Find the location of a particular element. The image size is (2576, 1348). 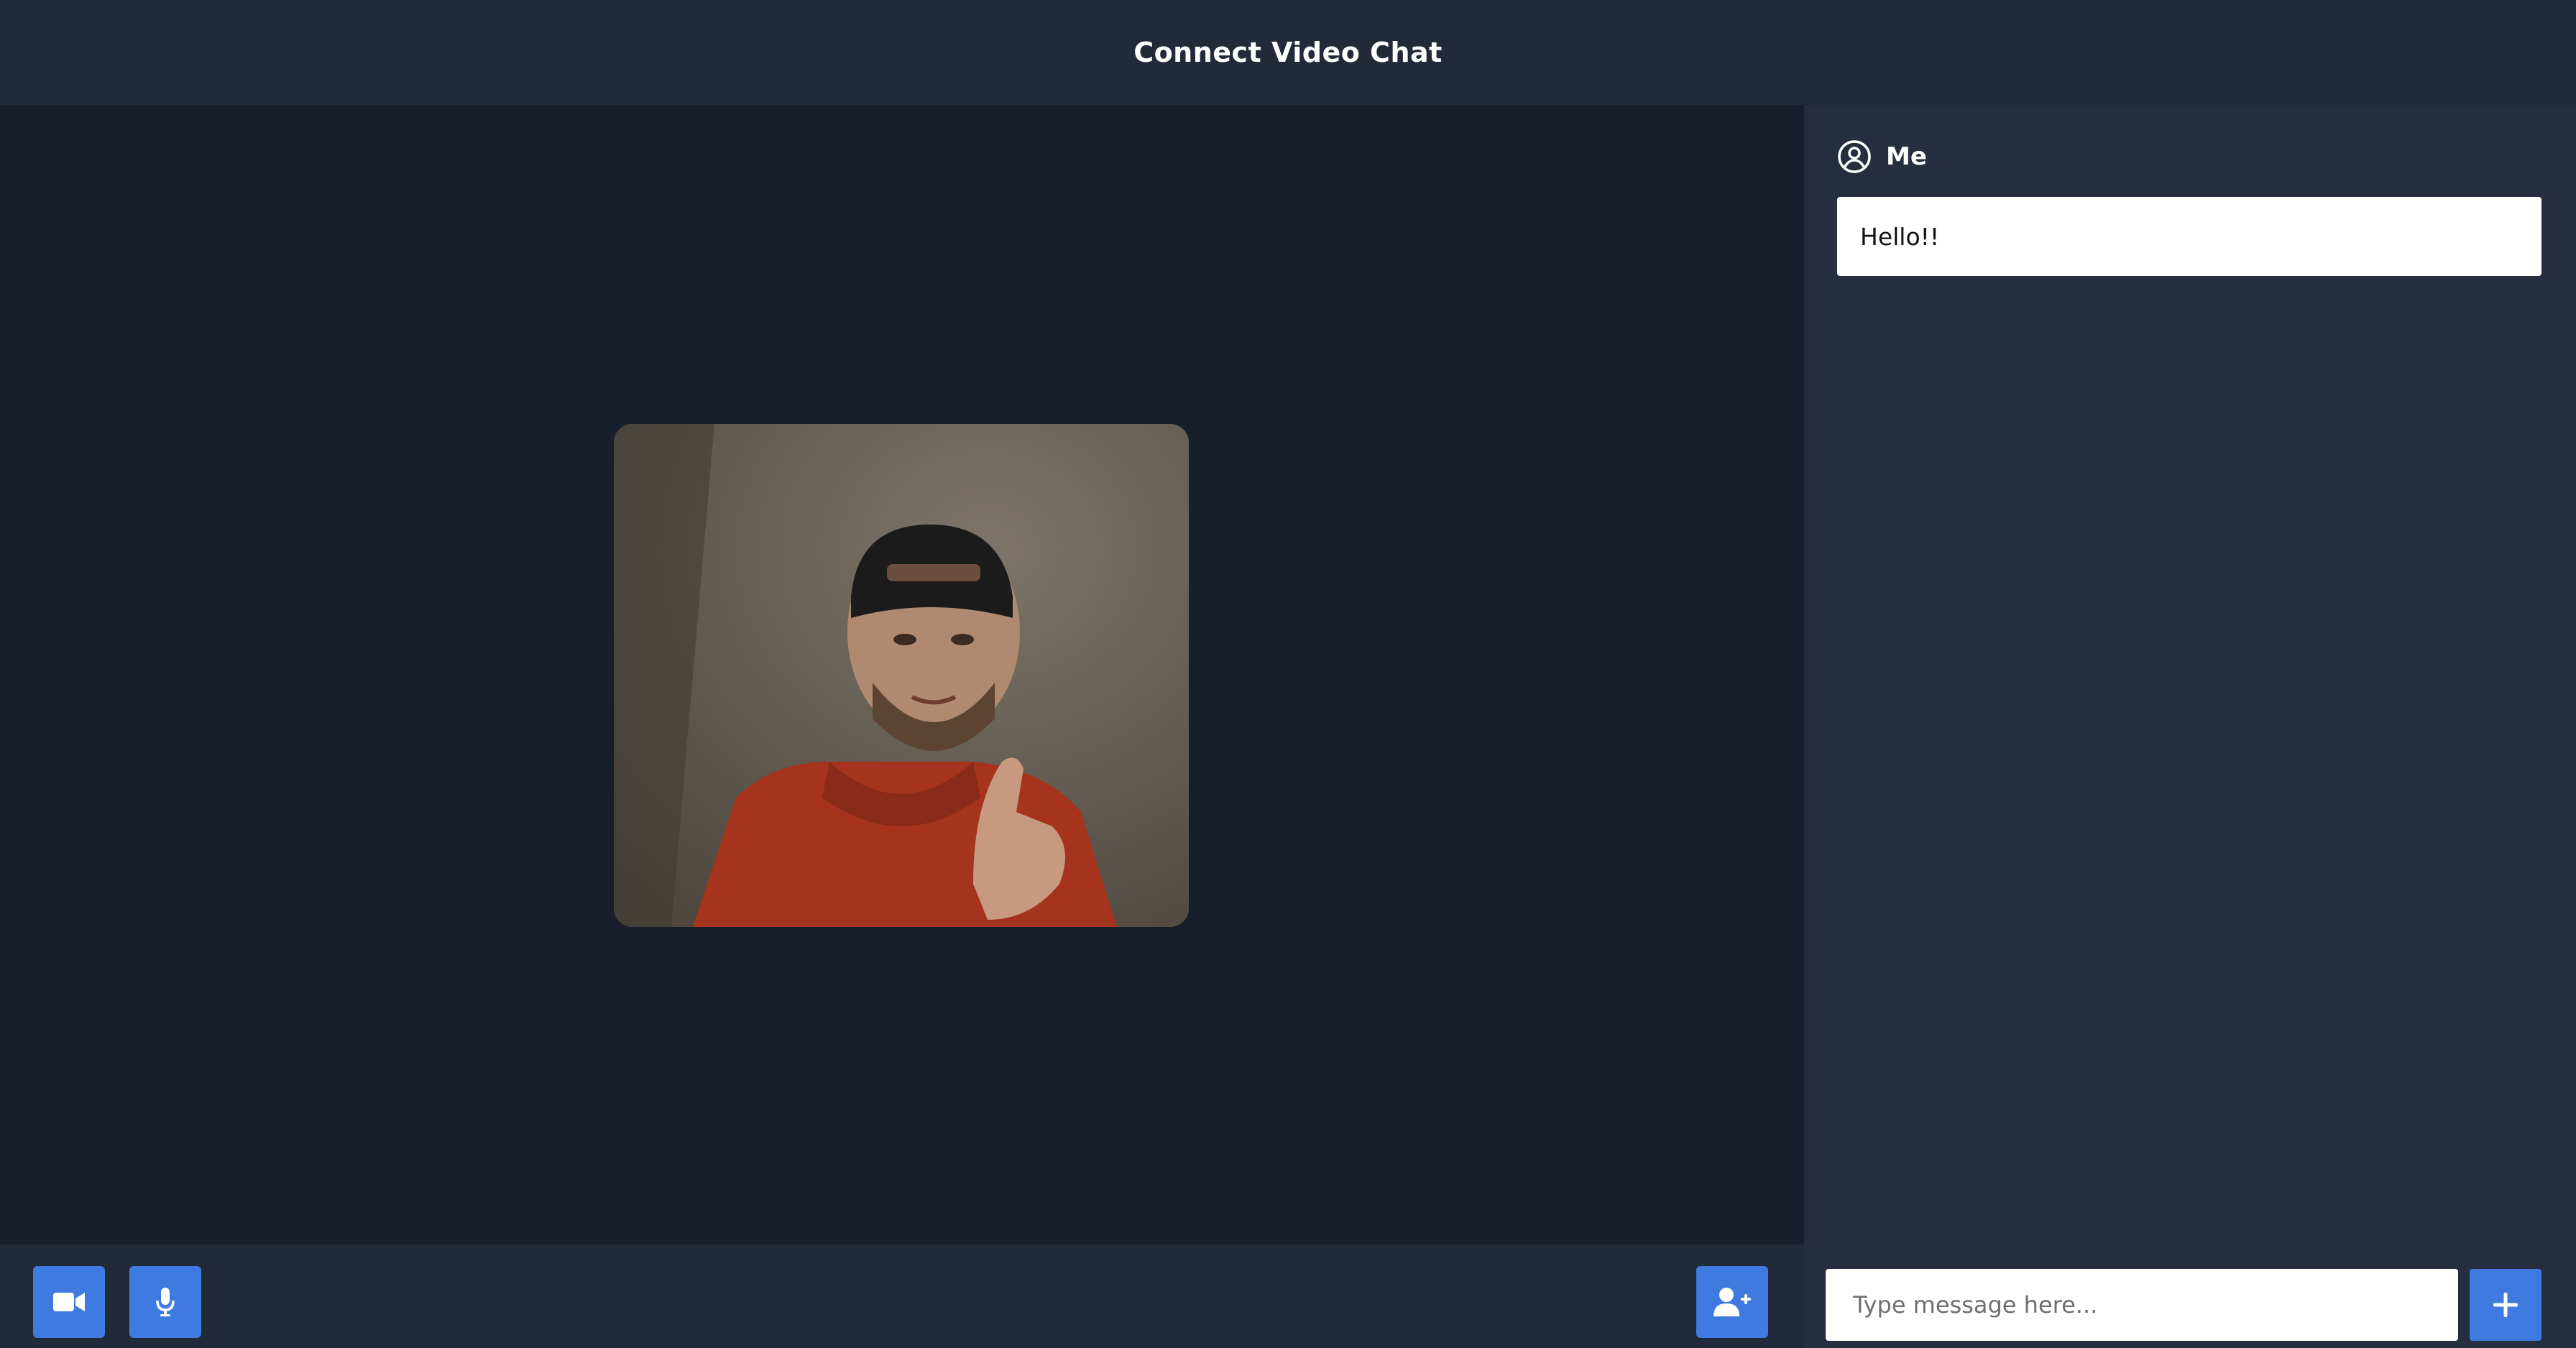

chat-message-sender: Me is located at coordinates (1882, 156).